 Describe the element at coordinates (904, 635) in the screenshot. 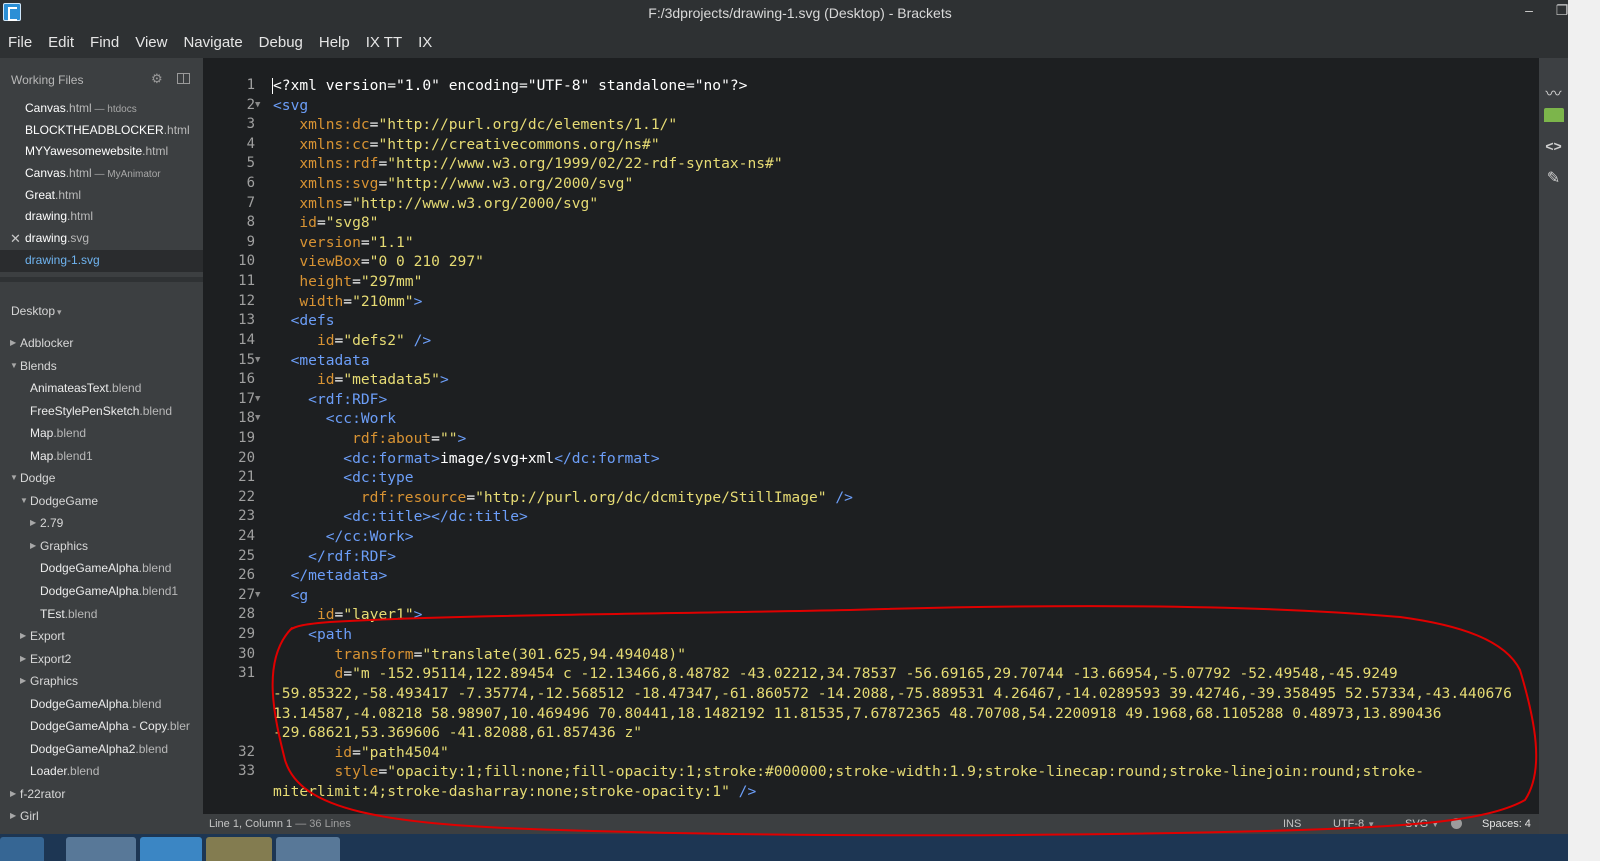

I see `code-line: <path` at that location.